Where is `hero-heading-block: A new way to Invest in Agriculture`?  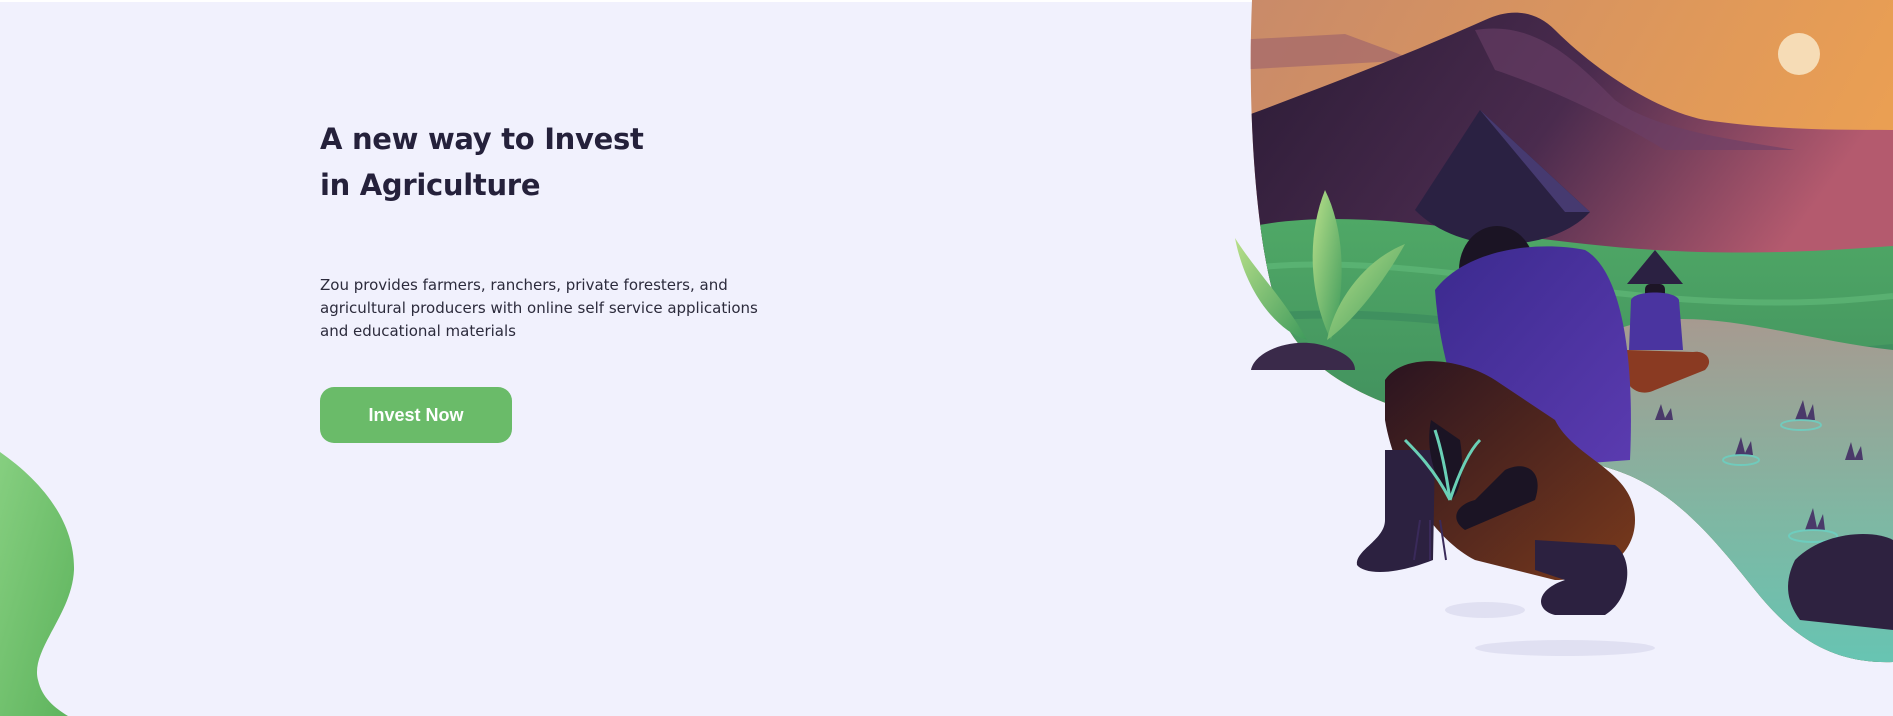 hero-heading-block: A new way to Invest in Agriculture is located at coordinates (560, 162).